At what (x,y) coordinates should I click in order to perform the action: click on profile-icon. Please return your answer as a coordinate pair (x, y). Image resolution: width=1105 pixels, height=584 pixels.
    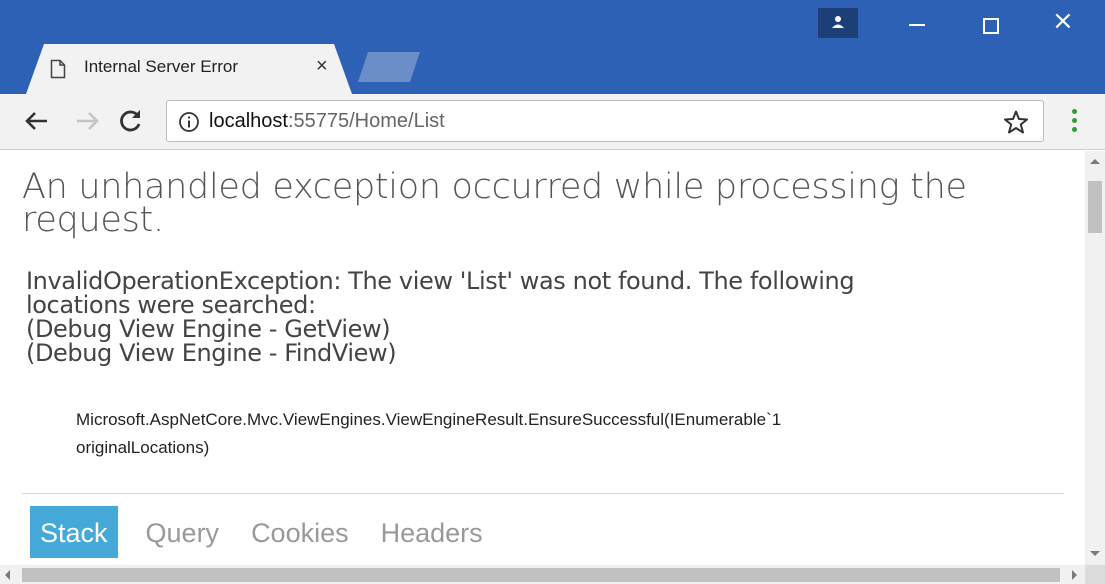
    Looking at the image, I should click on (838, 22).